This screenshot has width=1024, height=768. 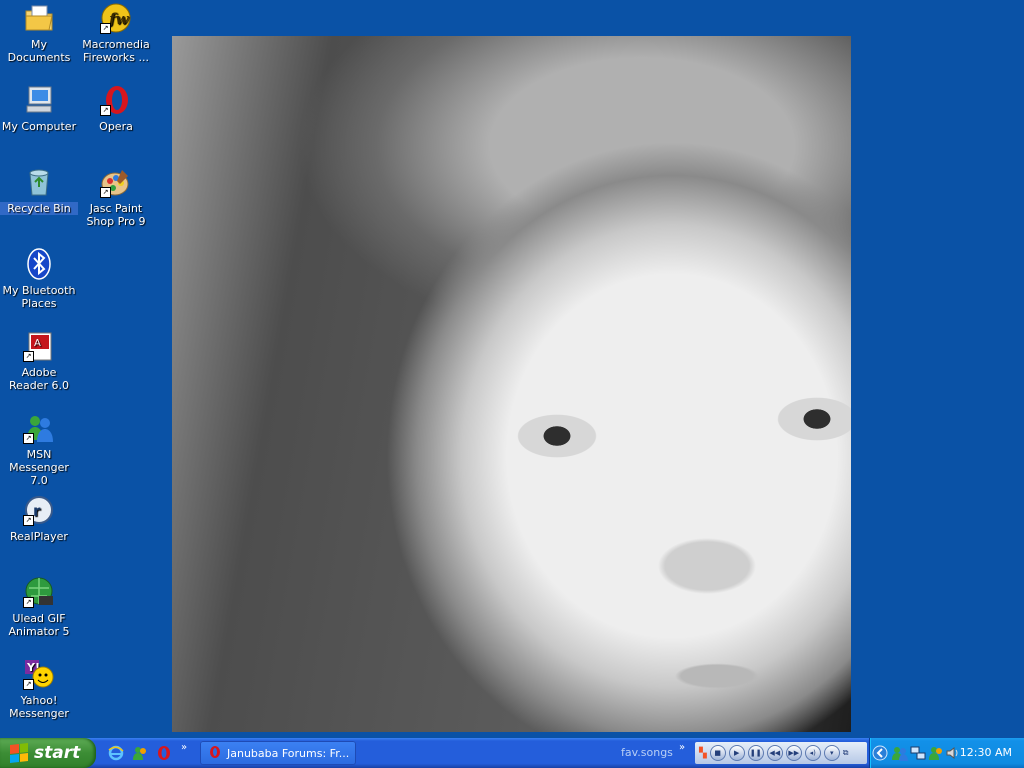 I want to click on desktop-icon-msn-messenger: ↗ MSN Messenger 7.0, so click(x=39, y=449).